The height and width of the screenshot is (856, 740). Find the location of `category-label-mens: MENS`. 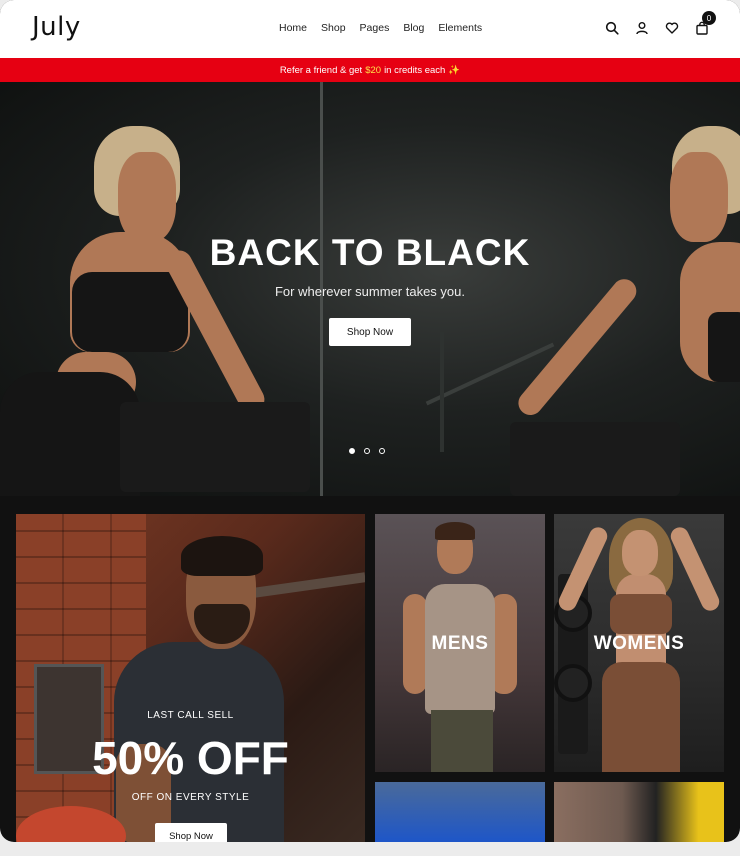

category-label-mens: MENS is located at coordinates (460, 644).